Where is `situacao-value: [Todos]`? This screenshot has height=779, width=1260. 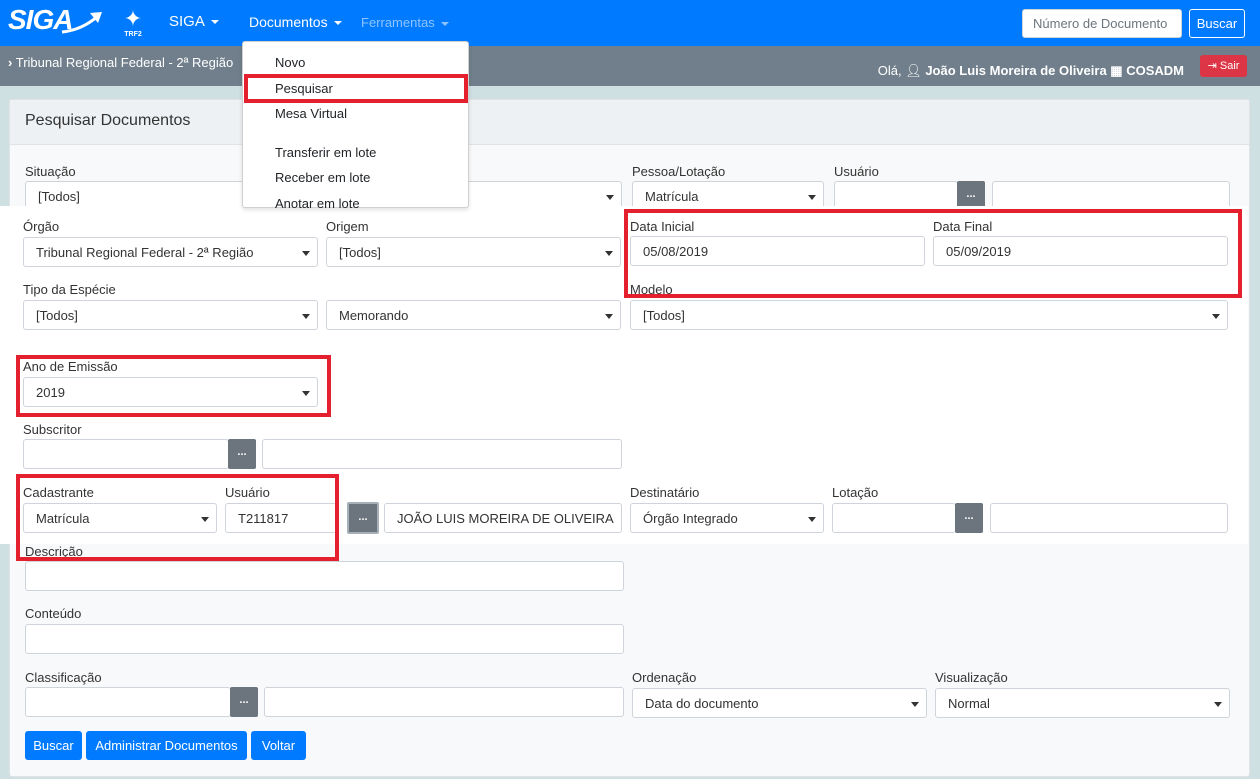 situacao-value: [Todos] is located at coordinates (59, 196).